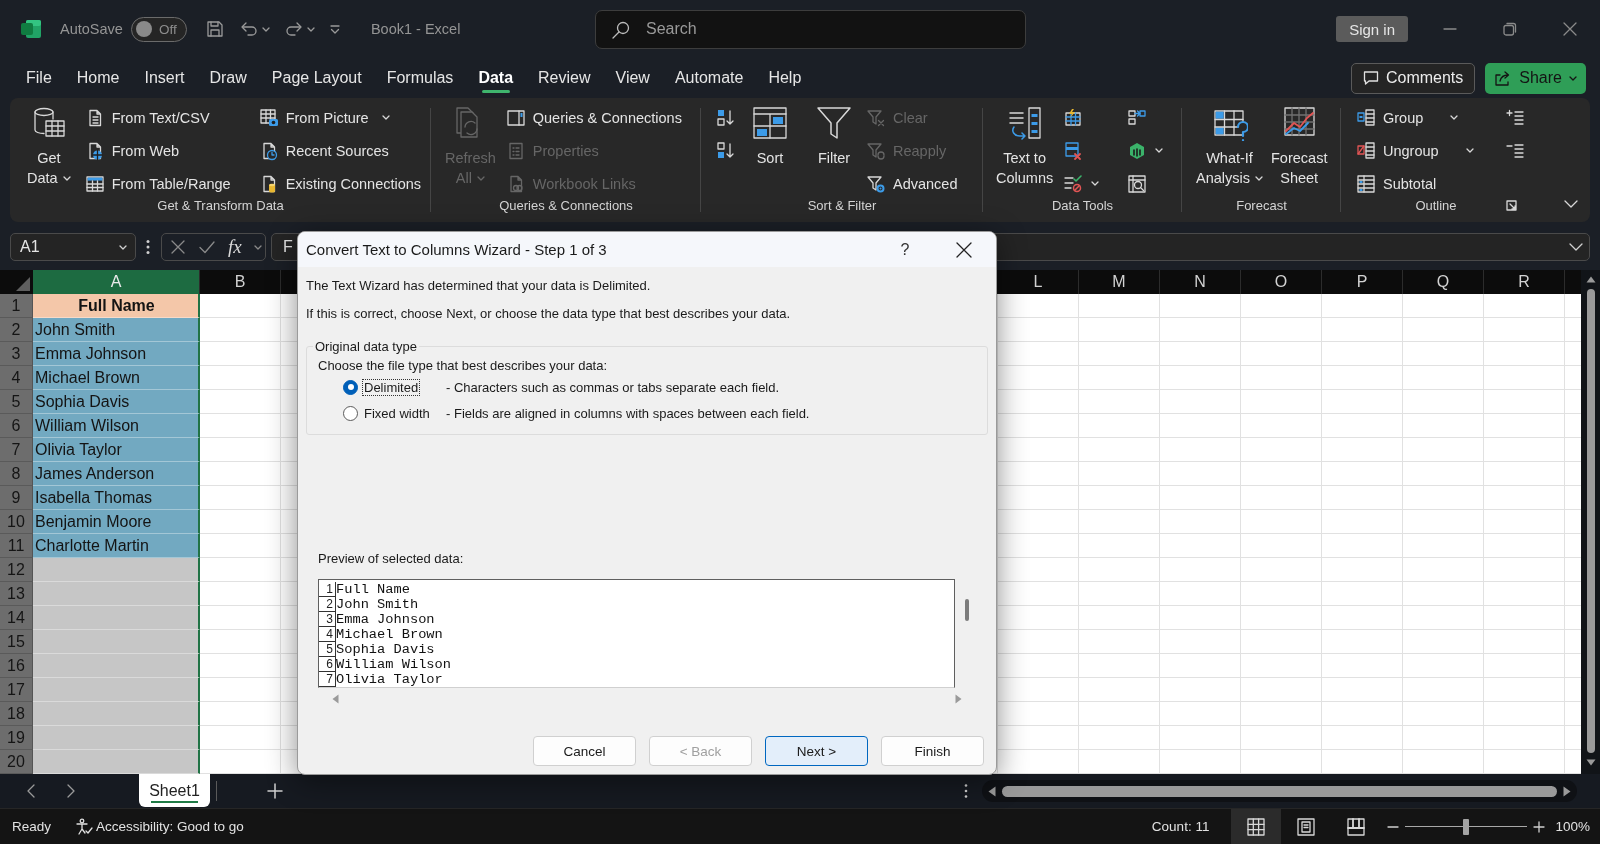 The width and height of the screenshot is (1600, 844). Describe the element at coordinates (327, 589) in the screenshot. I see `line-number: 1` at that location.